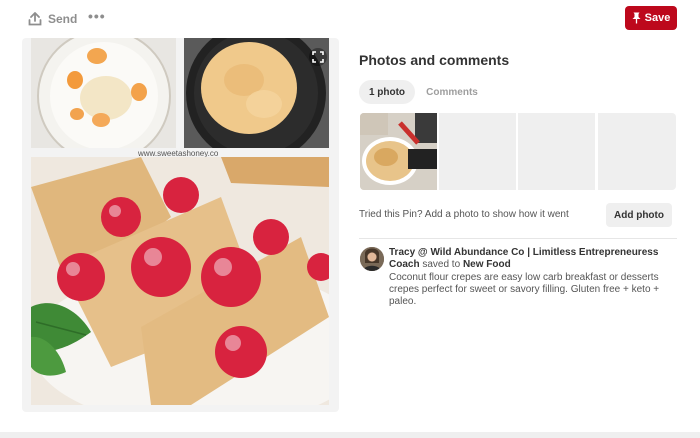 The image size is (700, 438). What do you see at coordinates (487, 264) in the screenshot?
I see `board-link: New Food` at bounding box center [487, 264].